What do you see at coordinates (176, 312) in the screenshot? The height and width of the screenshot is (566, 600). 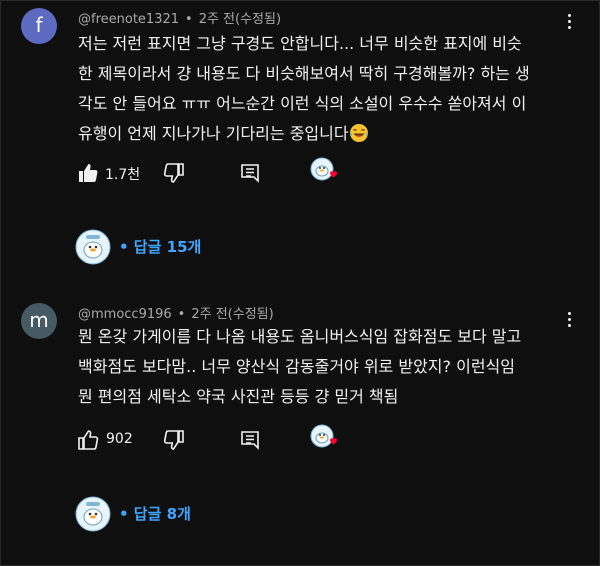 I see `comment-header: @mmocc9196 • 2주 전(수정됨)` at bounding box center [176, 312].